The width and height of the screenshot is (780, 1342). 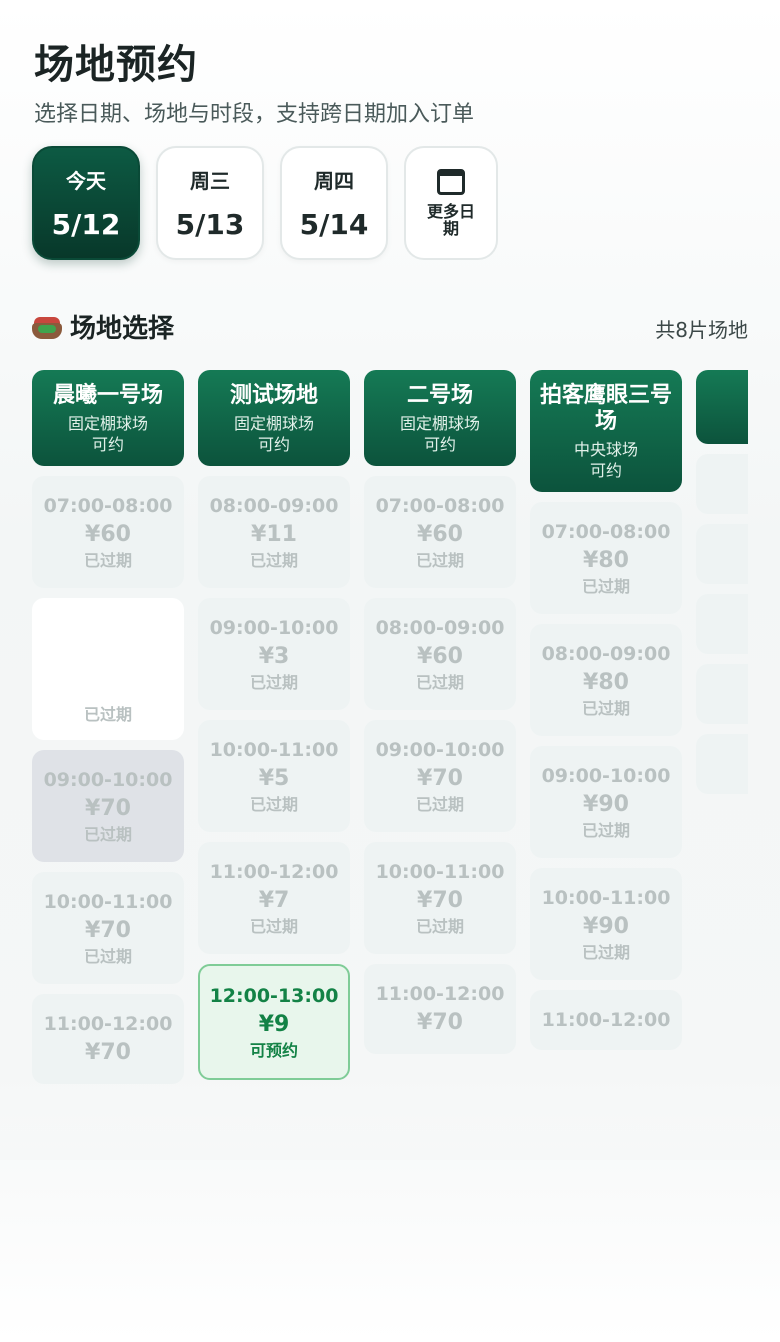 What do you see at coordinates (451, 182) in the screenshot?
I see `calendar-icon` at bounding box center [451, 182].